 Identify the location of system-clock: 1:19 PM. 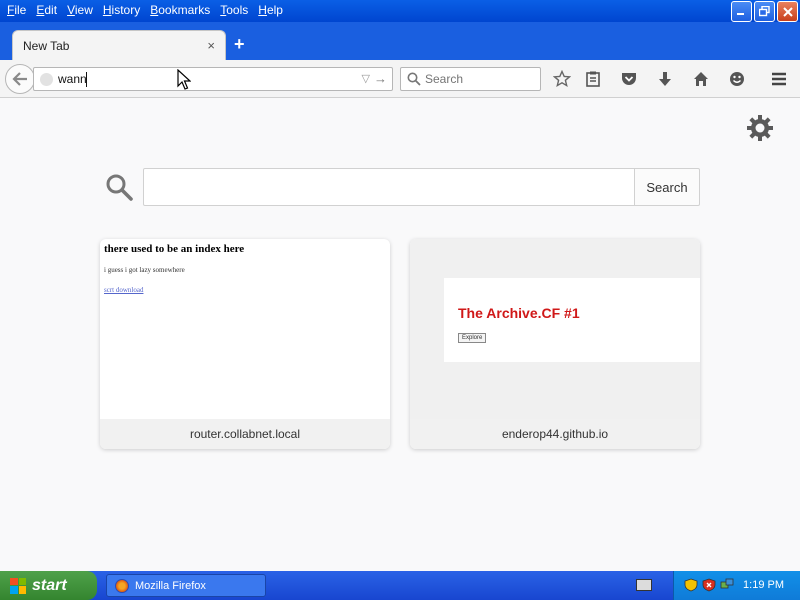
(763, 585).